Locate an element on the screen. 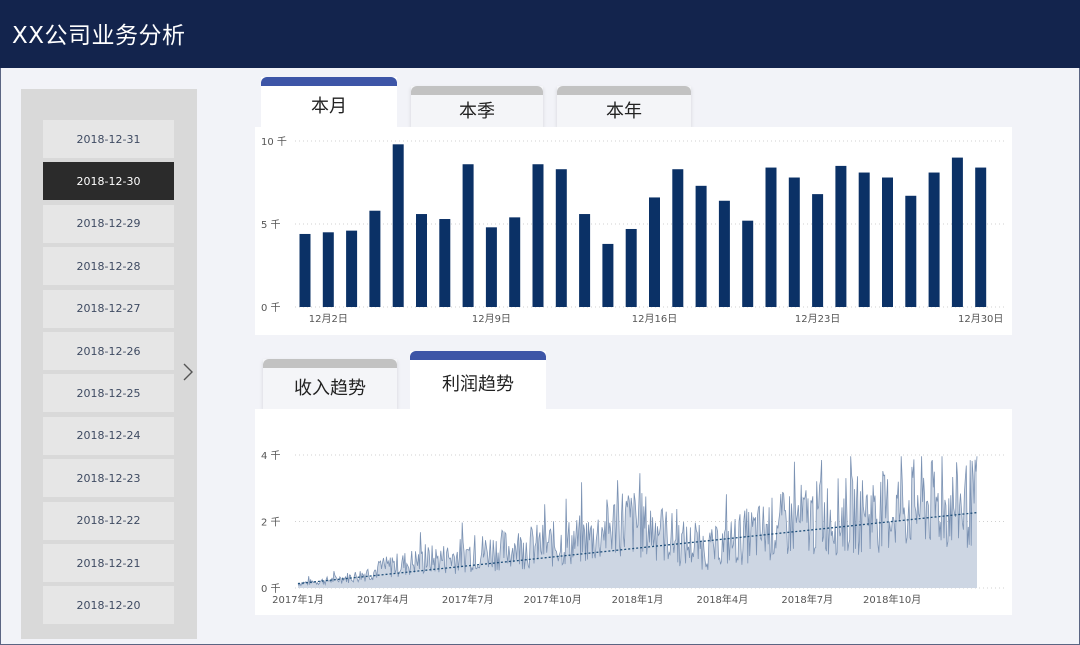 Image resolution: width=1080 pixels, height=645 pixels. tab-label: 本月 is located at coordinates (329, 105).